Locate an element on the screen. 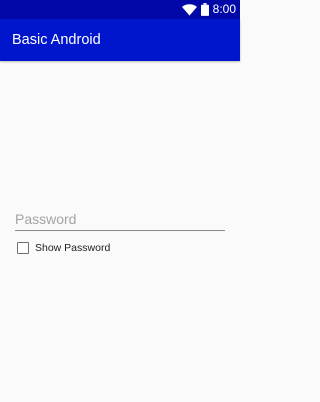 Image resolution: width=320 pixels, height=402 pixels. wifi-icon is located at coordinates (189, 9).